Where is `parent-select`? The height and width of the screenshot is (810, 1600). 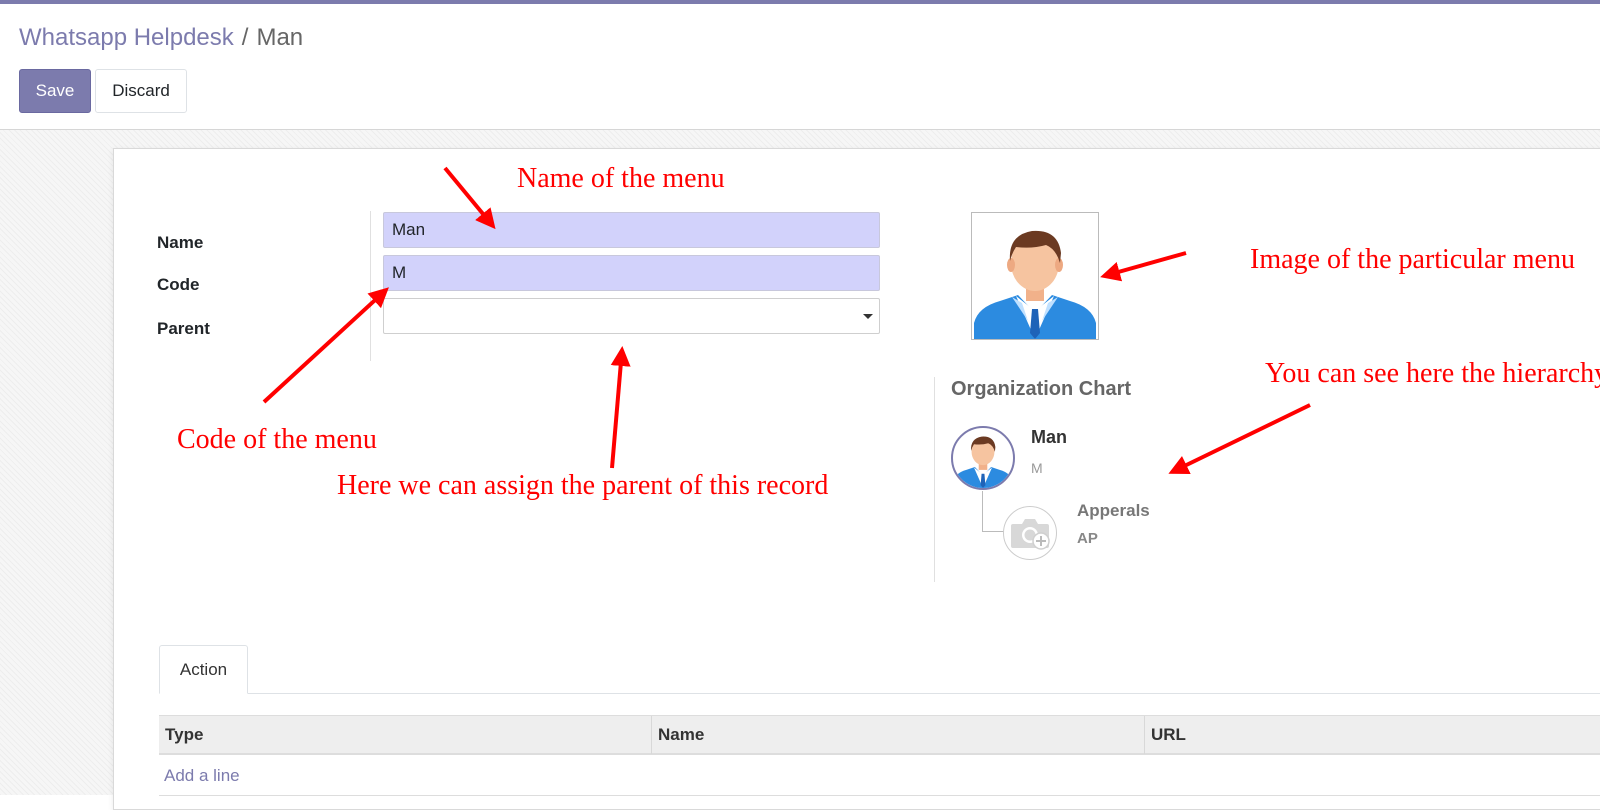 parent-select is located at coordinates (631, 316).